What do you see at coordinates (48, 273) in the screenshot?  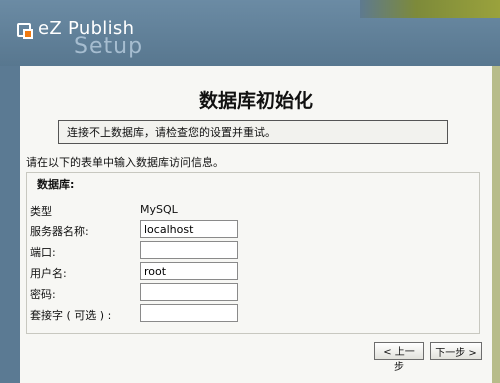 I see `username-label: 用户名:` at bounding box center [48, 273].